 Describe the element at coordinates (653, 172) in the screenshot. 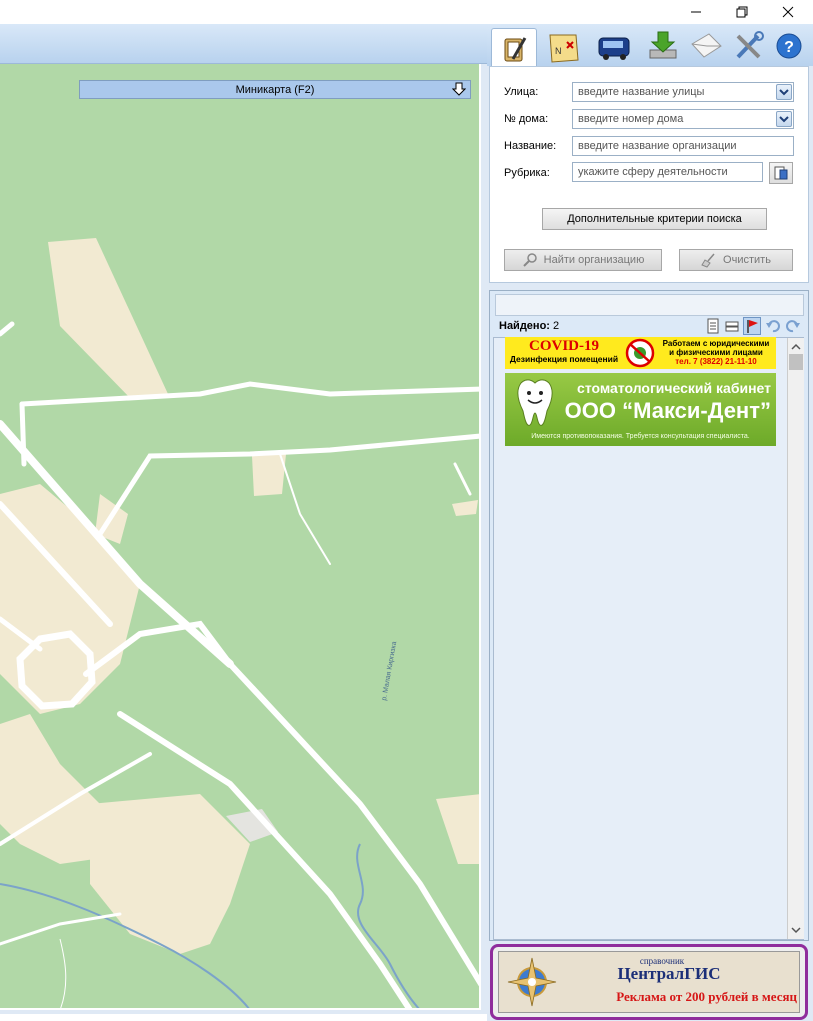

I see `category-placeholder: укажите сферу деятельности` at that location.